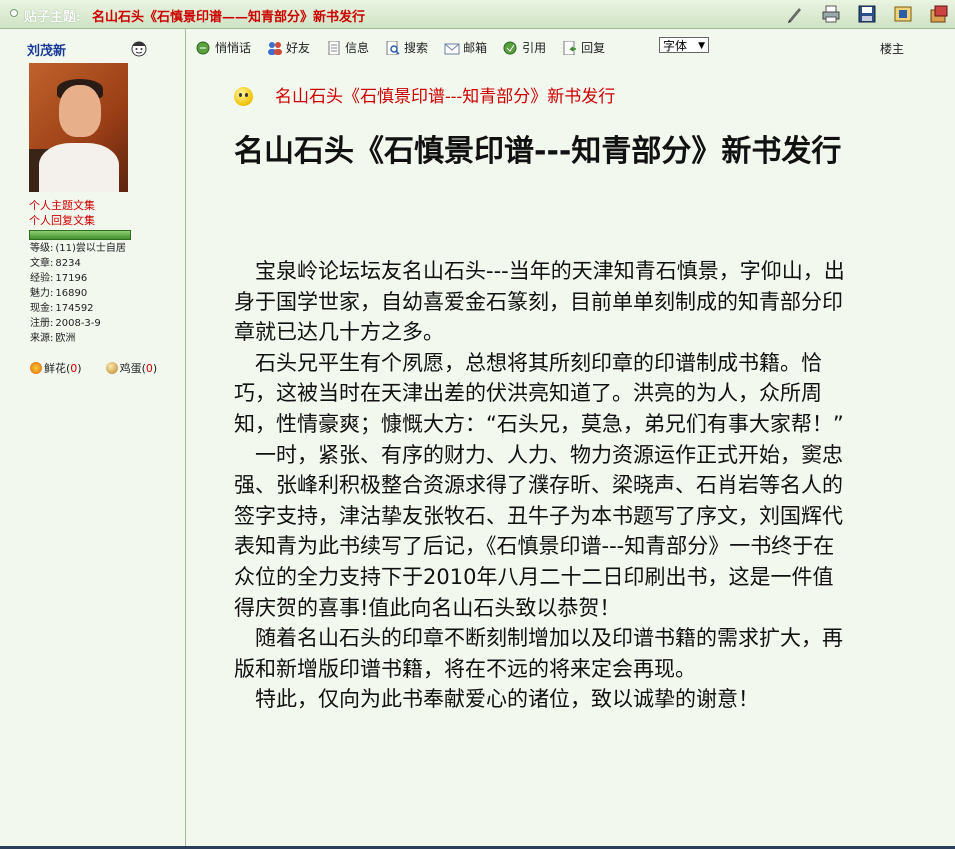 The image size is (955, 849). Describe the element at coordinates (78, 127) in the screenshot. I see `avatar` at that location.